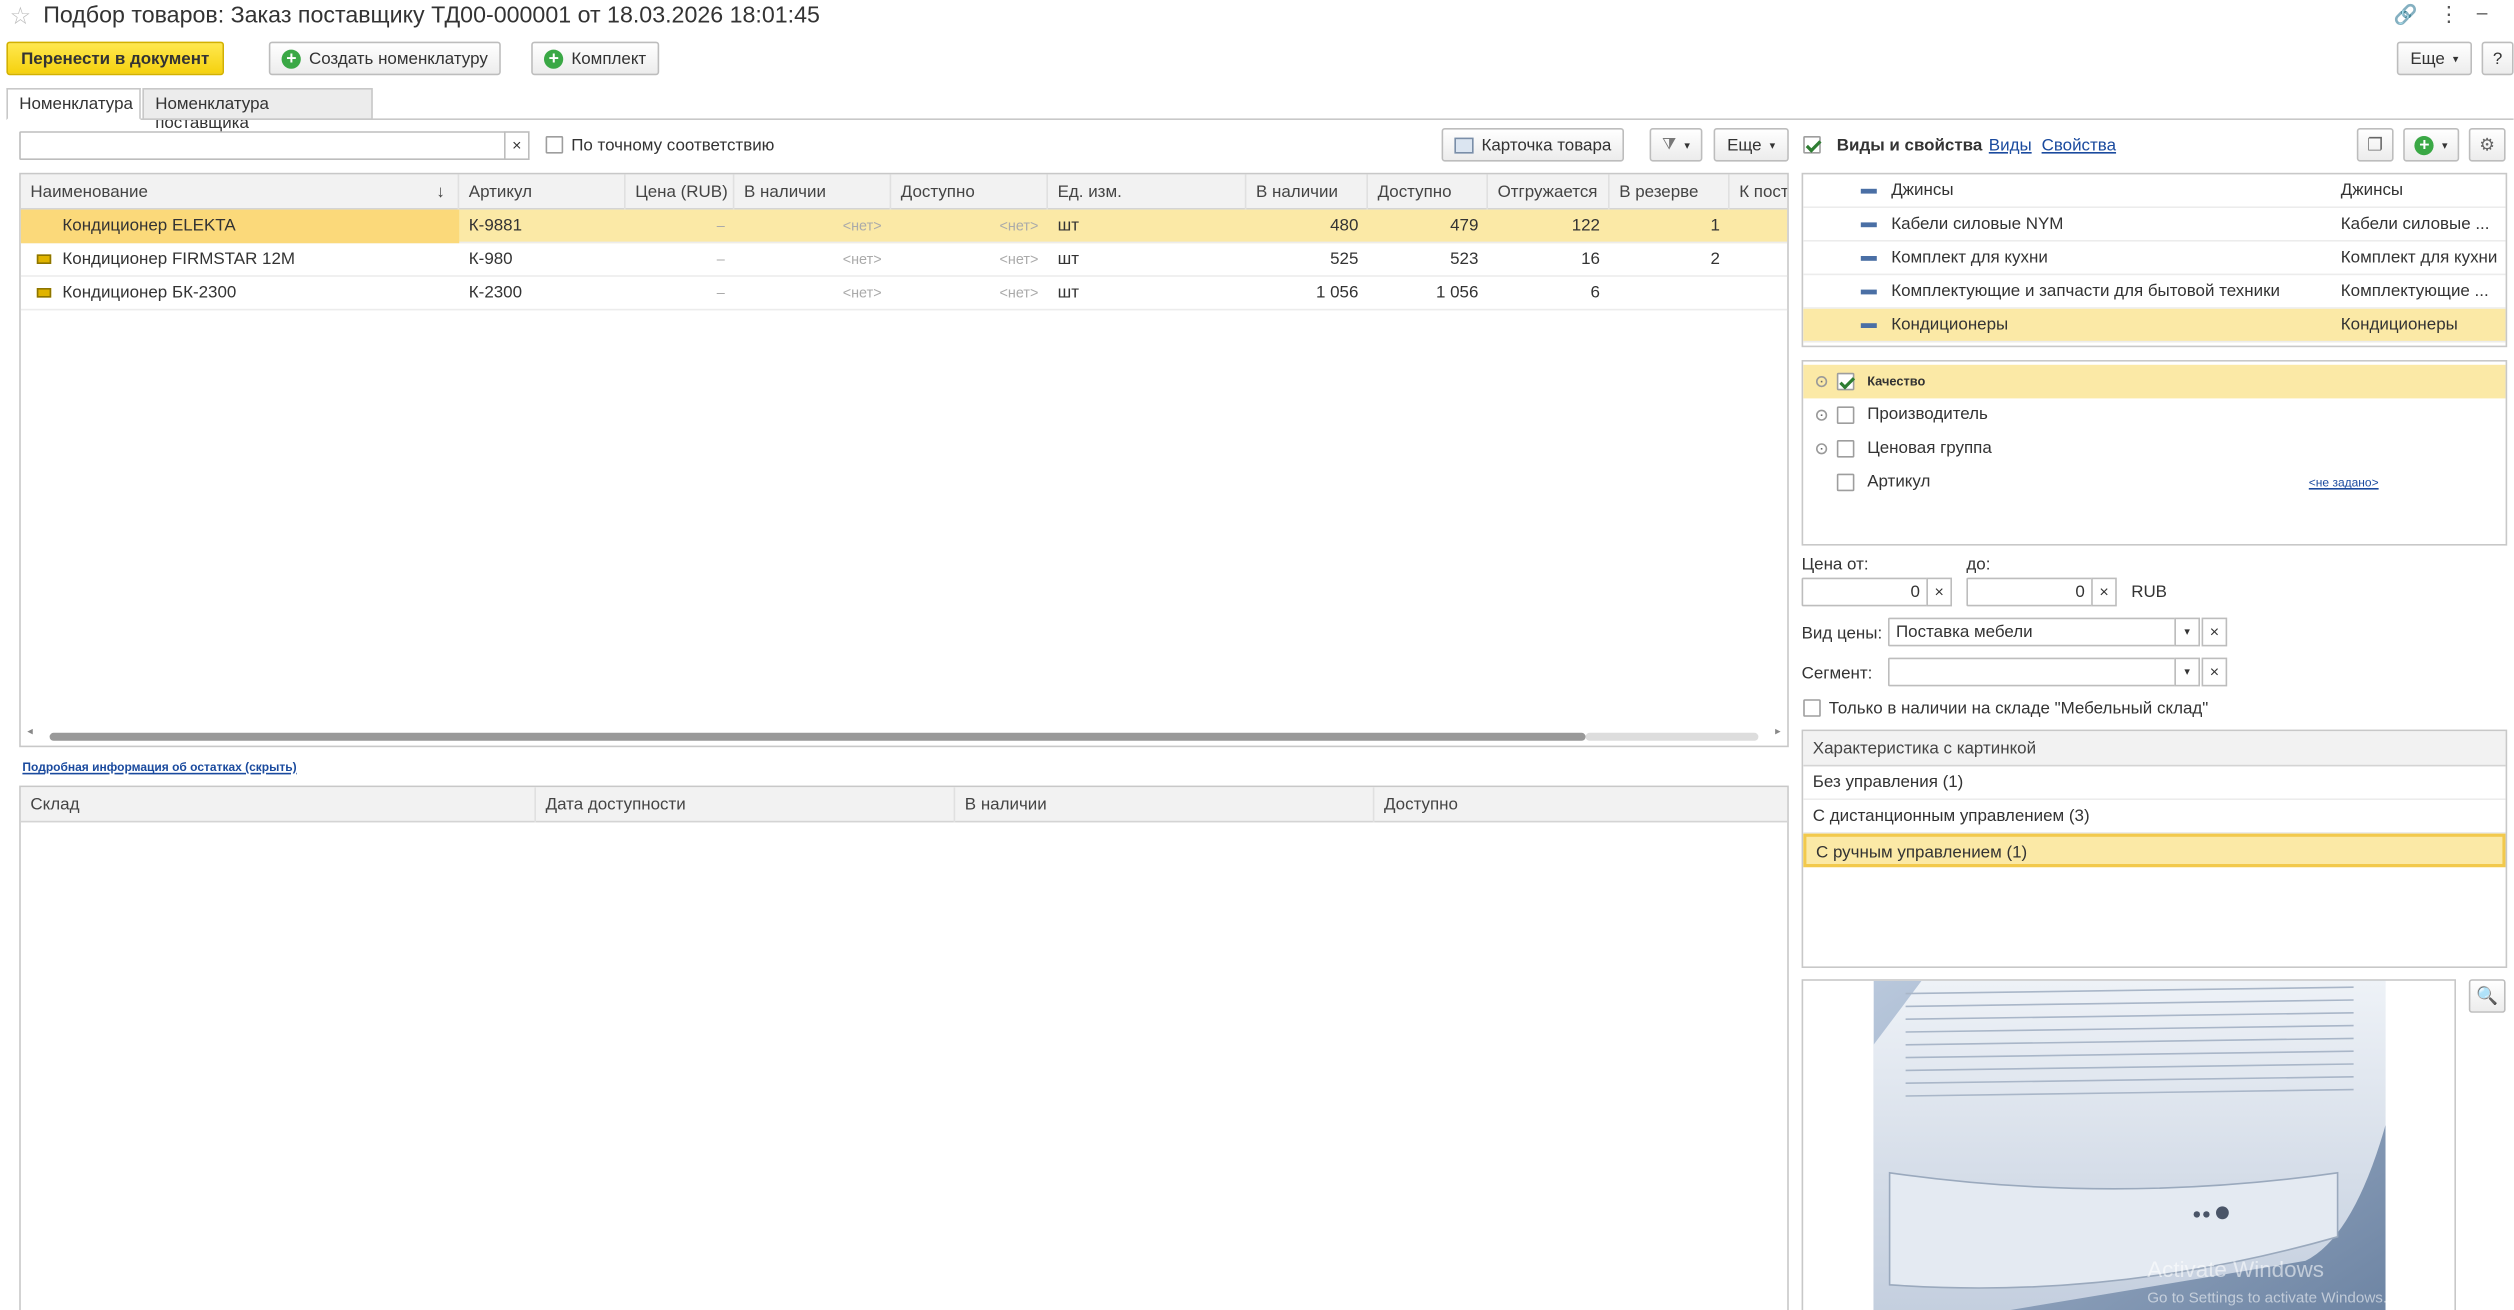 This screenshot has width=2514, height=1310. What do you see at coordinates (2375, 145) in the screenshot?
I see `copy-button: ❐` at bounding box center [2375, 145].